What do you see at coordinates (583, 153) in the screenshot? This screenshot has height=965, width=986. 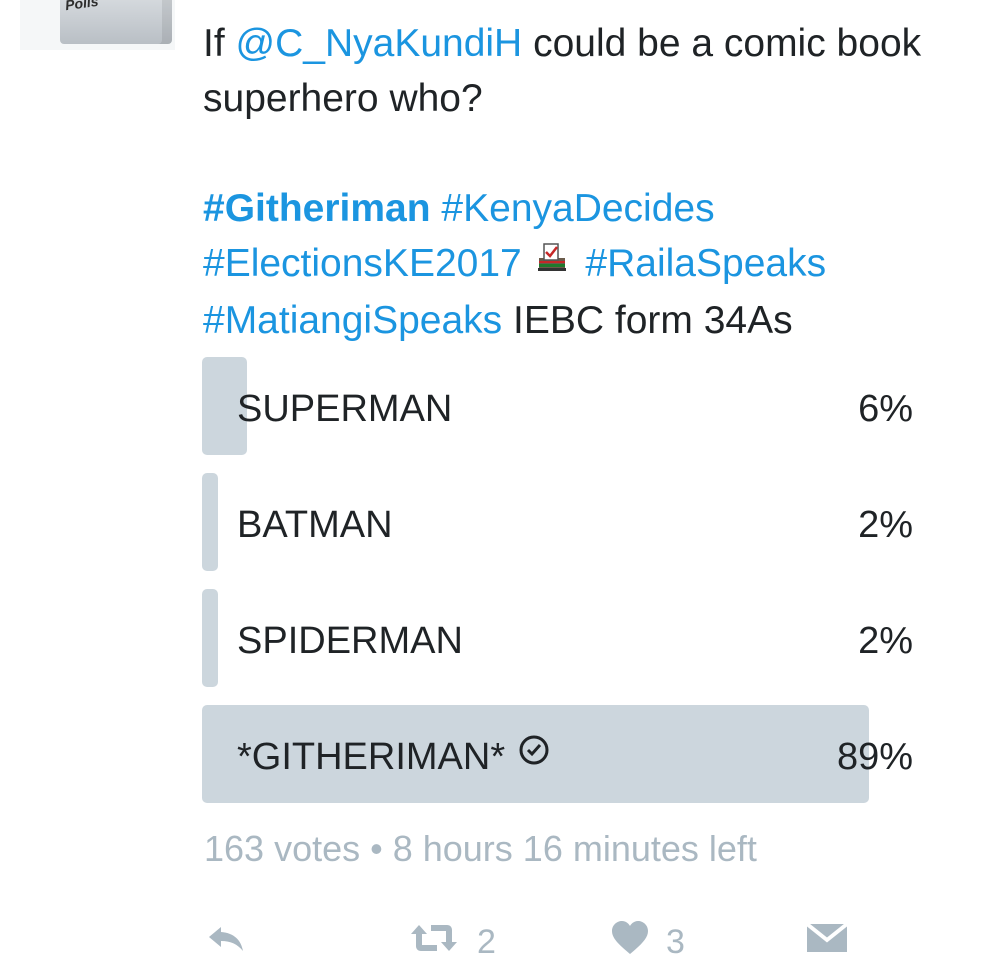 I see `tweet-spacer` at bounding box center [583, 153].